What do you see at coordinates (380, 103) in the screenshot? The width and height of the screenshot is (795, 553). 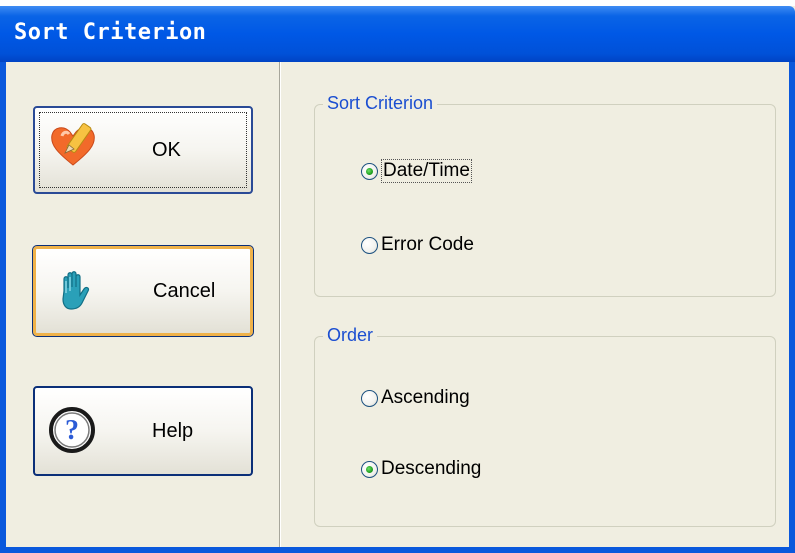 I see `sort-criterion-group-title: Sort Criterion` at bounding box center [380, 103].